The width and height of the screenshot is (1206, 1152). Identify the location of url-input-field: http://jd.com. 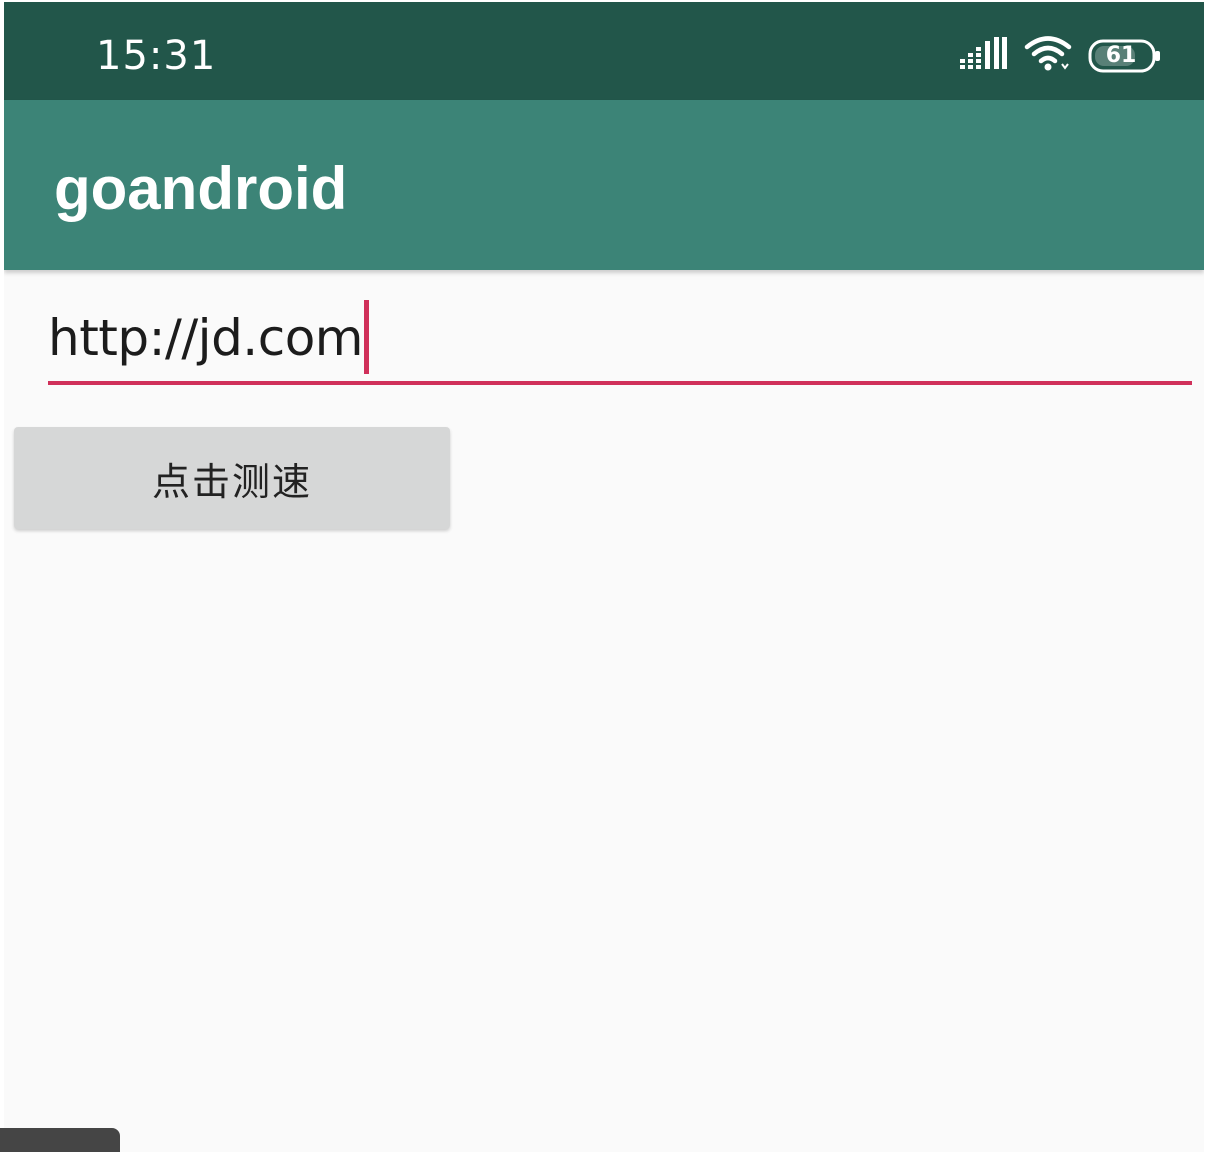
(620, 343).